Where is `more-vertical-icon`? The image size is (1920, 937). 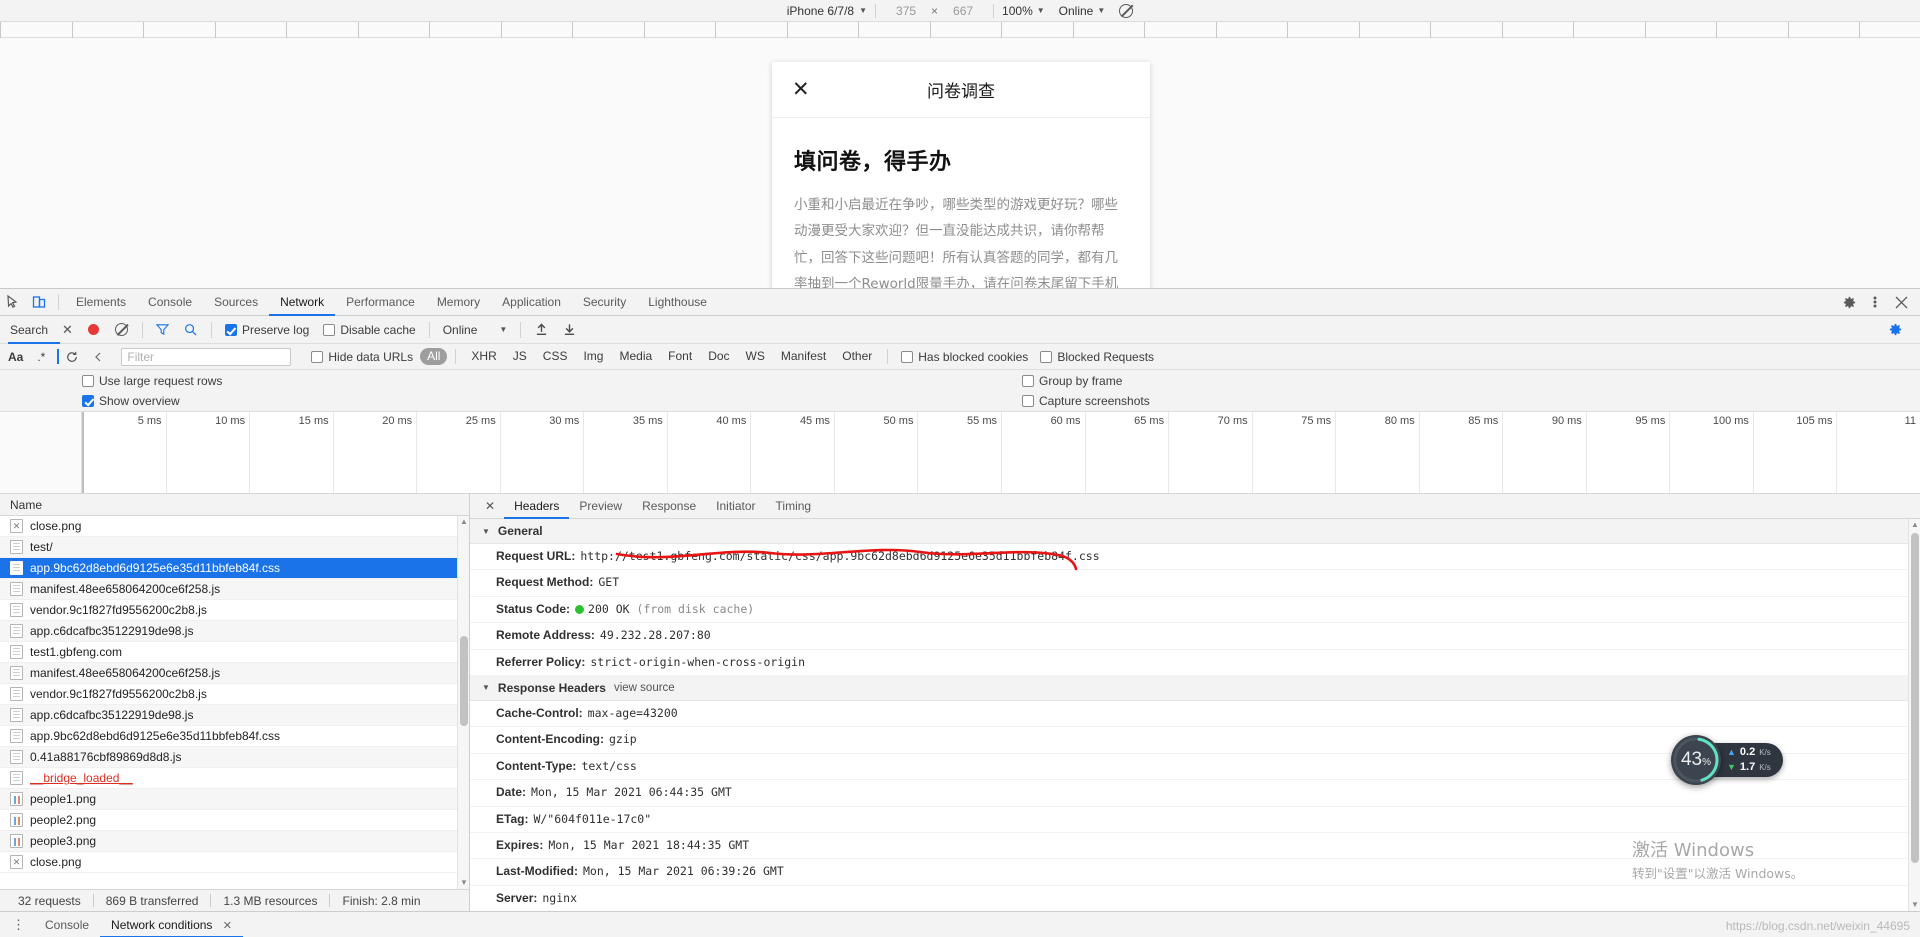 more-vertical-icon is located at coordinates (1875, 302).